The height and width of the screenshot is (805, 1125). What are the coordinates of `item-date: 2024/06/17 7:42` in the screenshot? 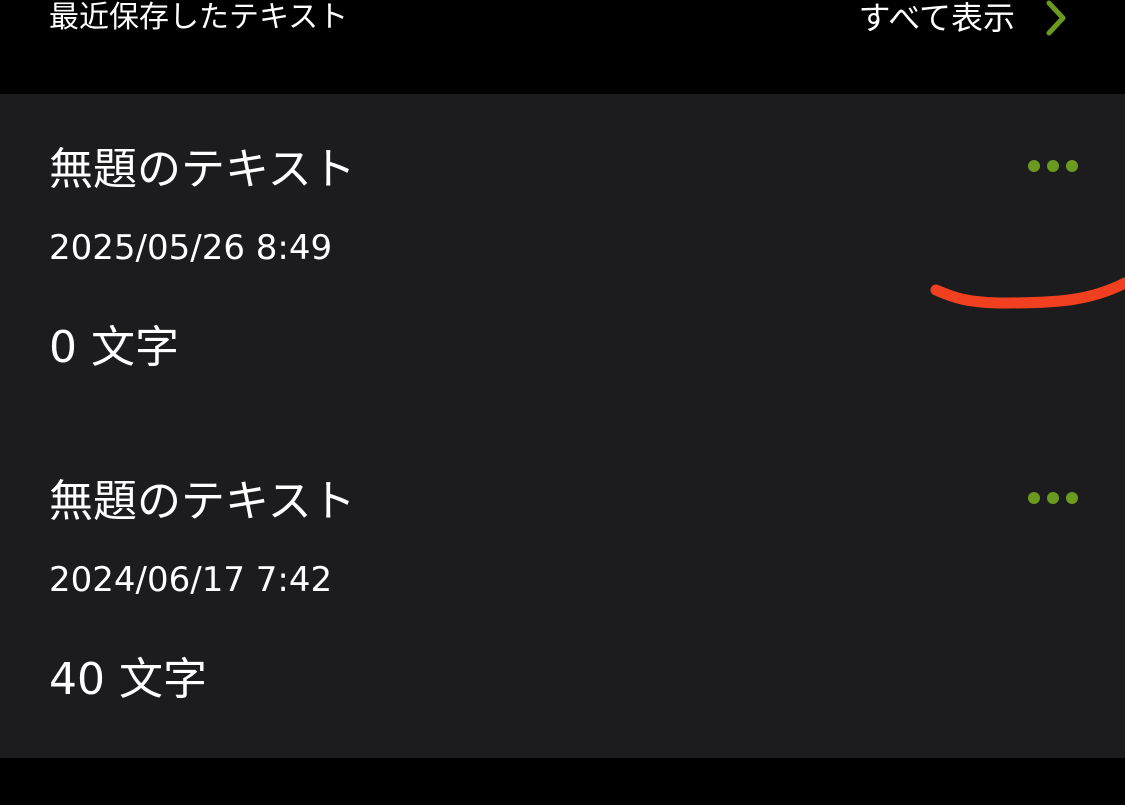 It's located at (191, 580).